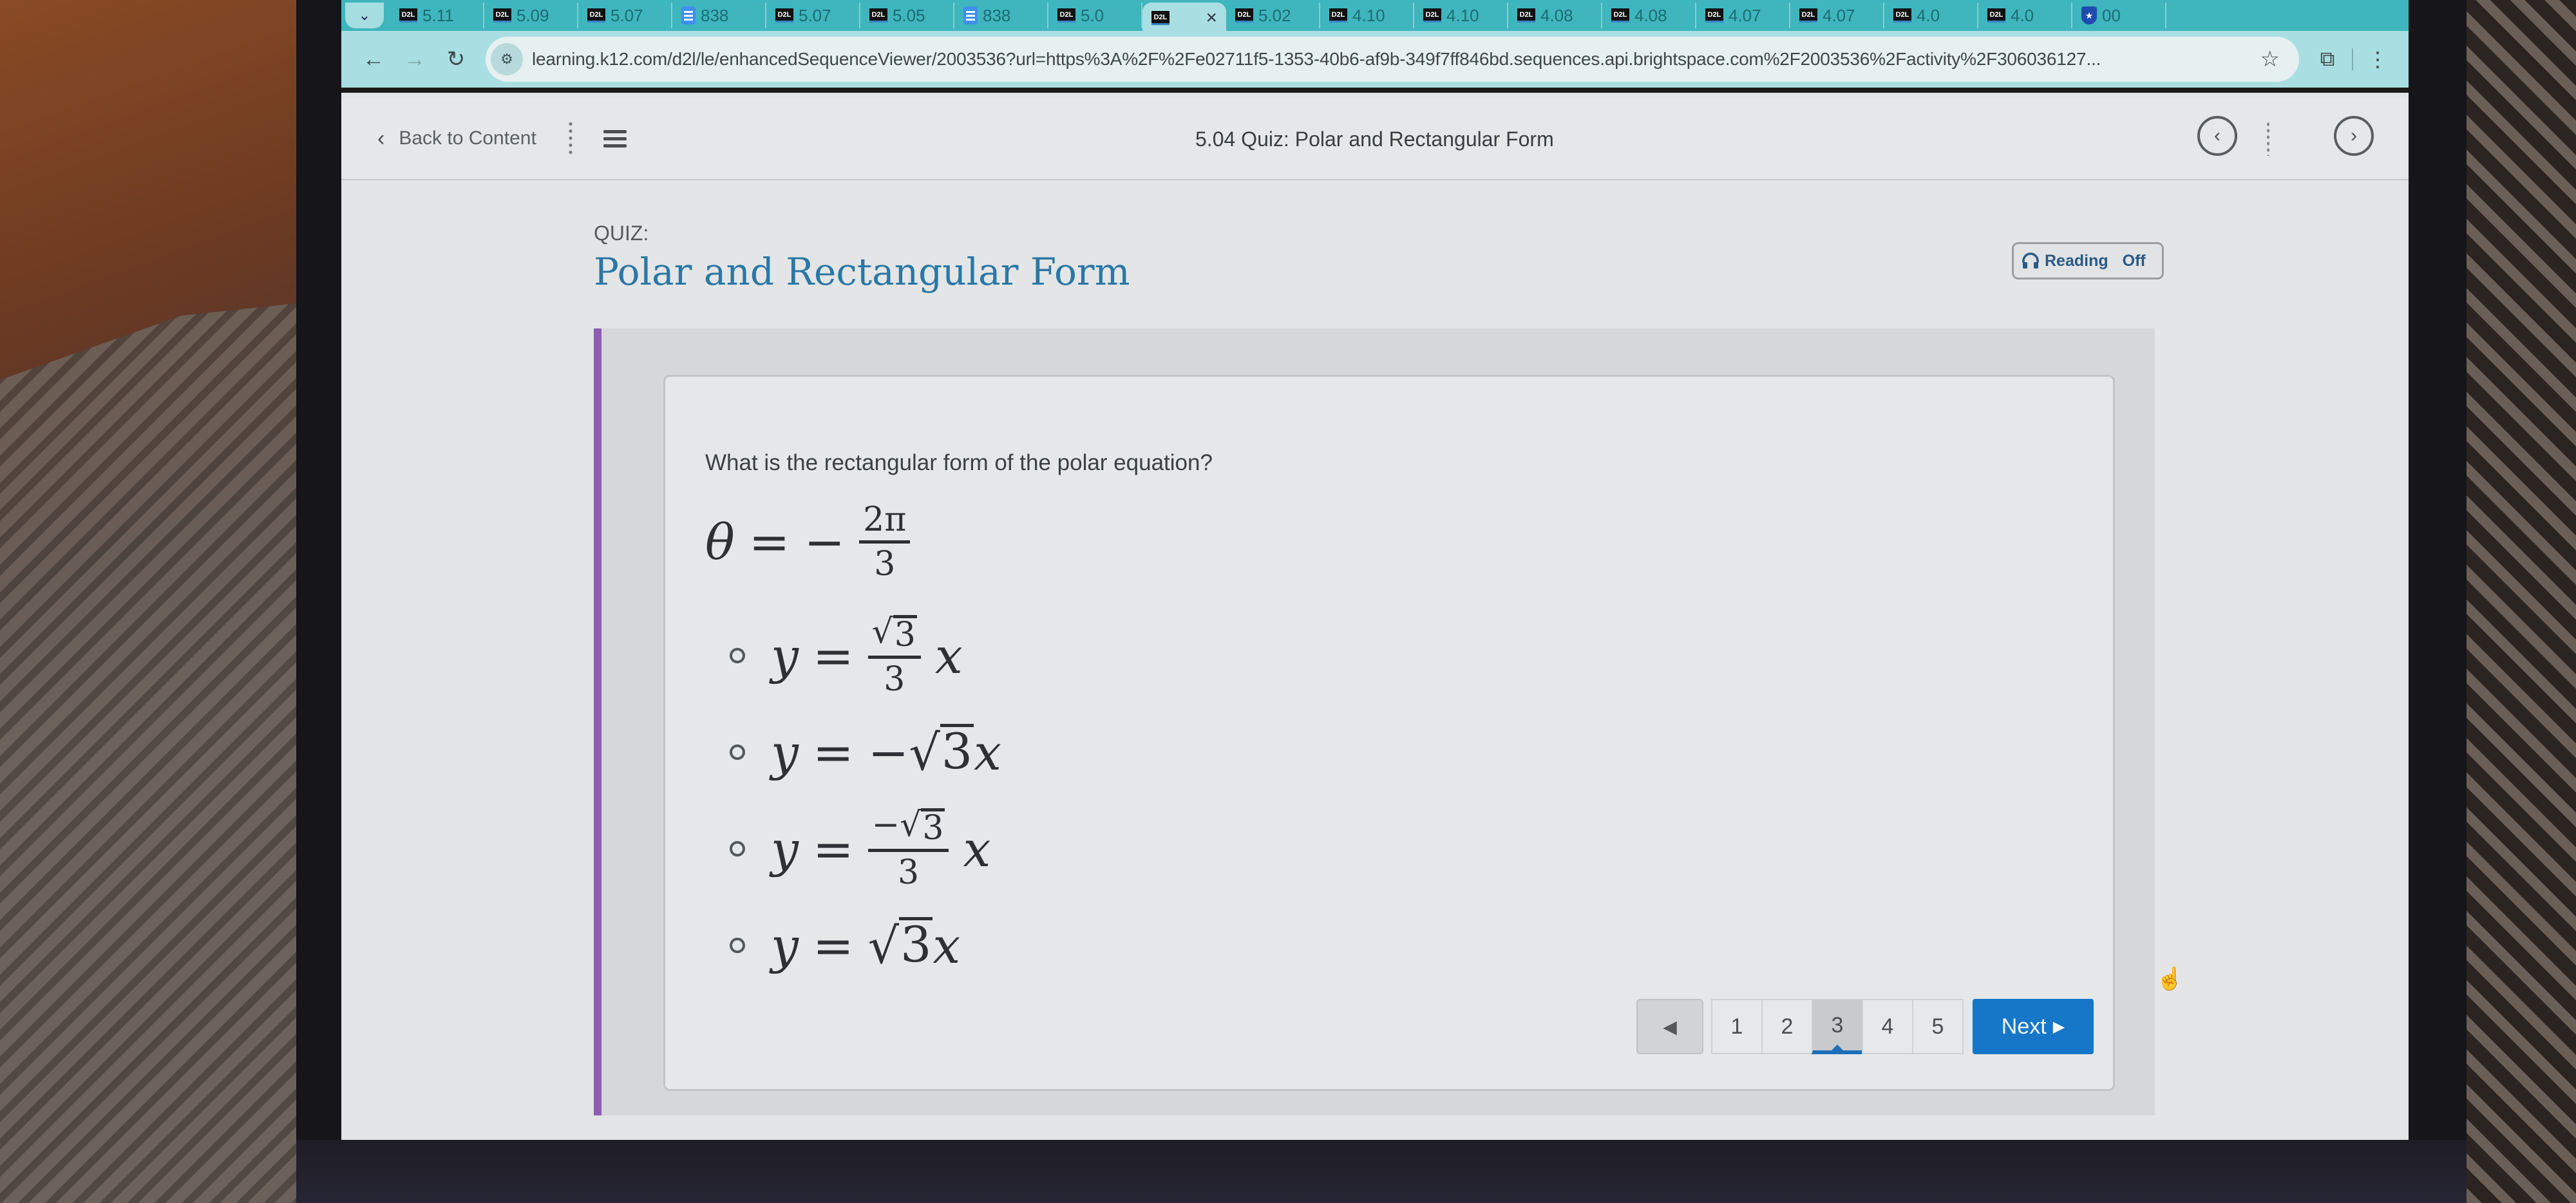 This screenshot has height=1203, width=2576. What do you see at coordinates (833, 945) in the screenshot?
I see `equals-sign: =` at bounding box center [833, 945].